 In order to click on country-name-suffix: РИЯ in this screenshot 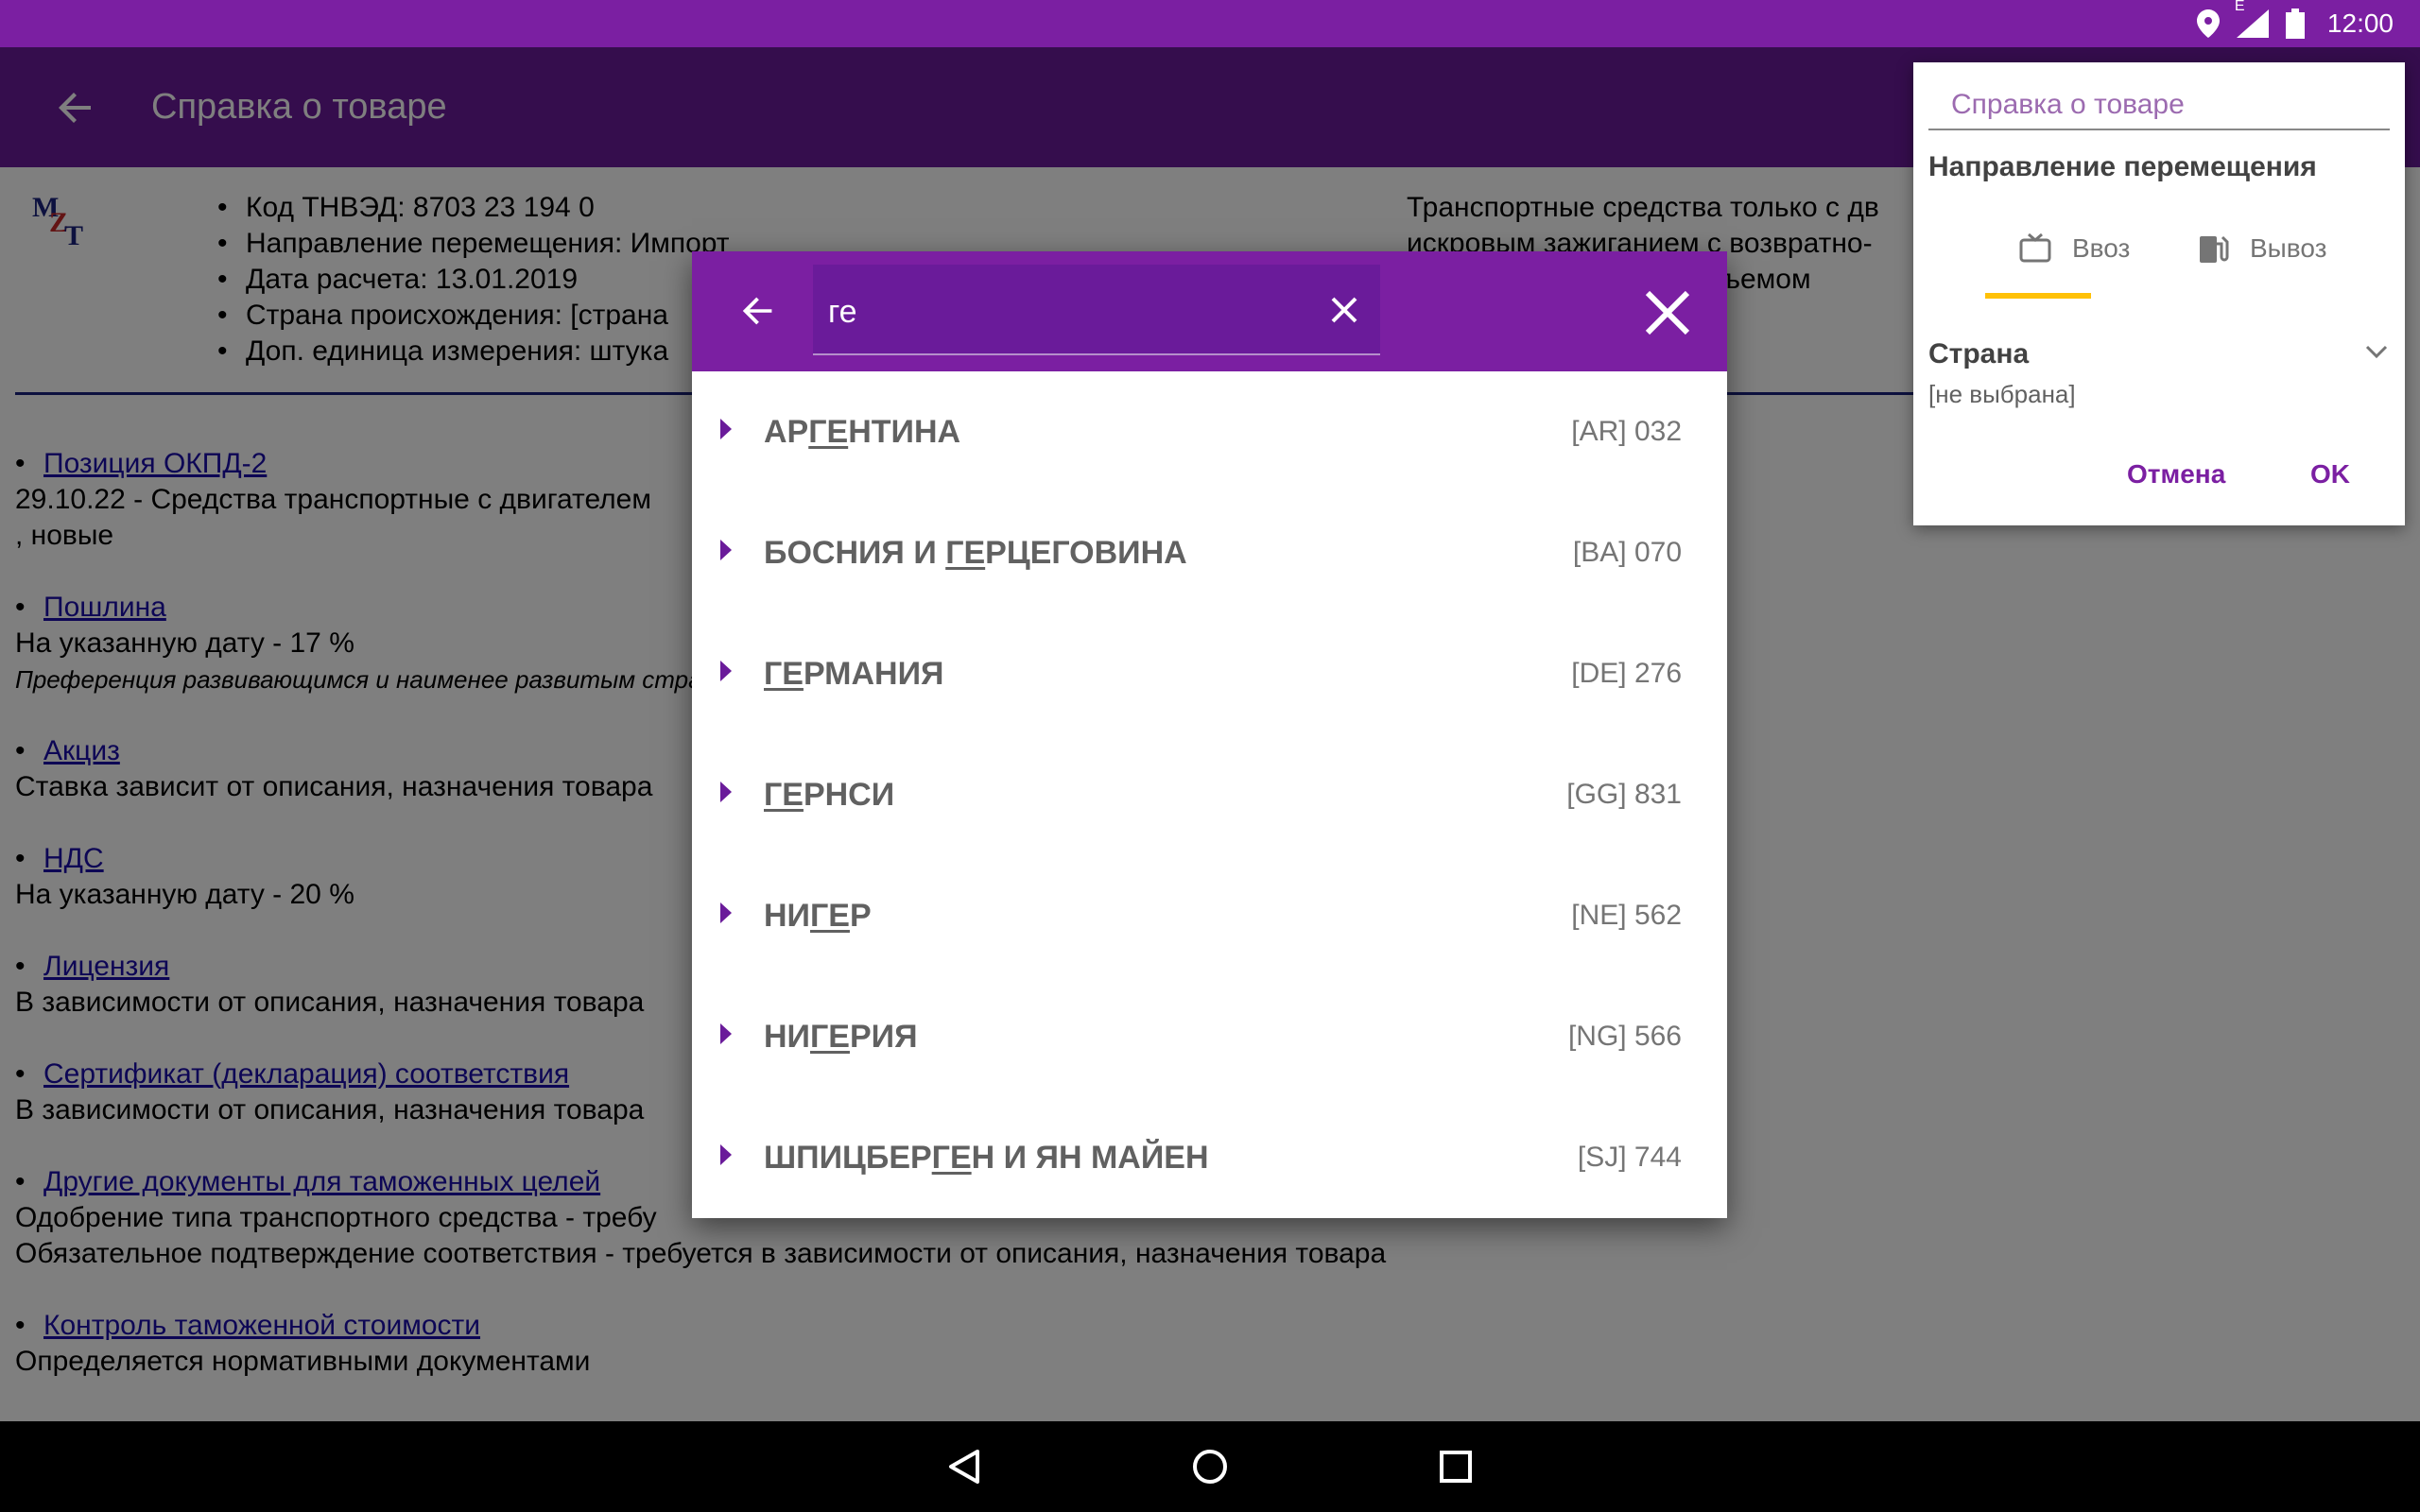, I will do `click(883, 1036)`.